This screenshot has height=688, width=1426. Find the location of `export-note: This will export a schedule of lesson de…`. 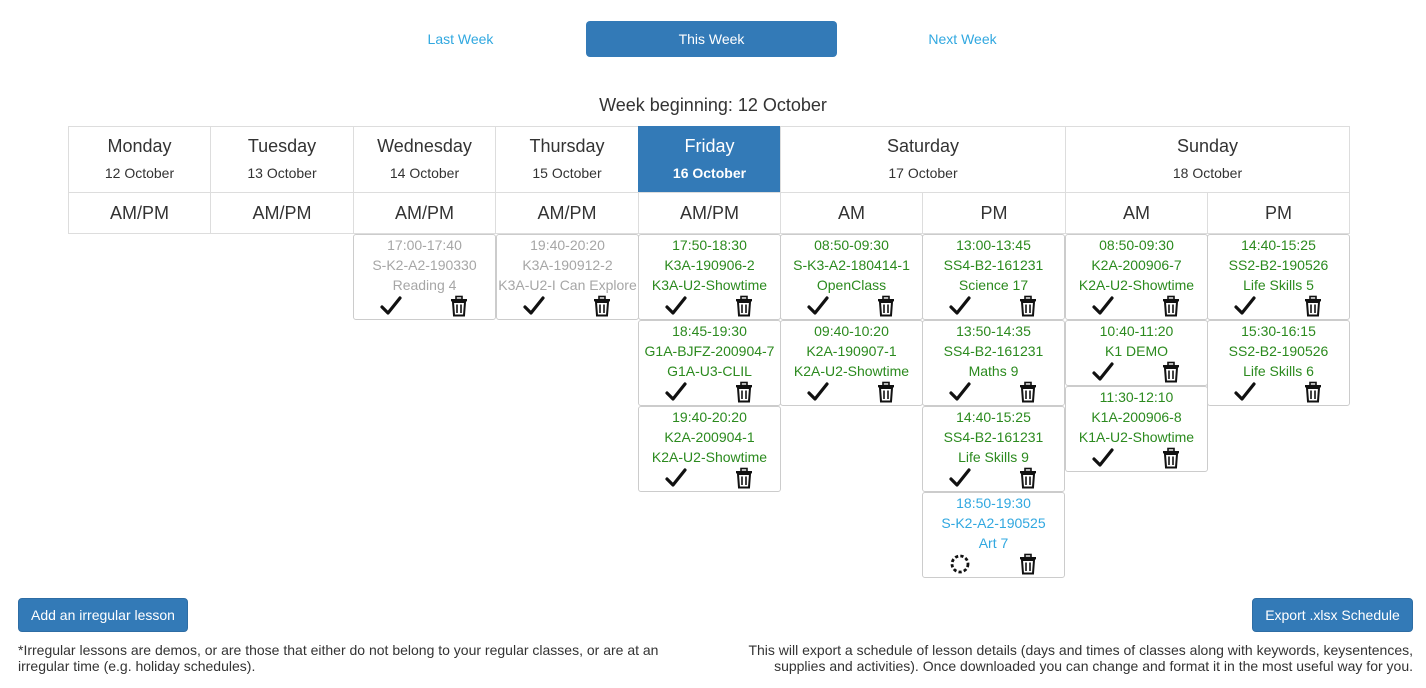

export-note: This will export a schedule of lesson de… is located at coordinates (1056, 658).